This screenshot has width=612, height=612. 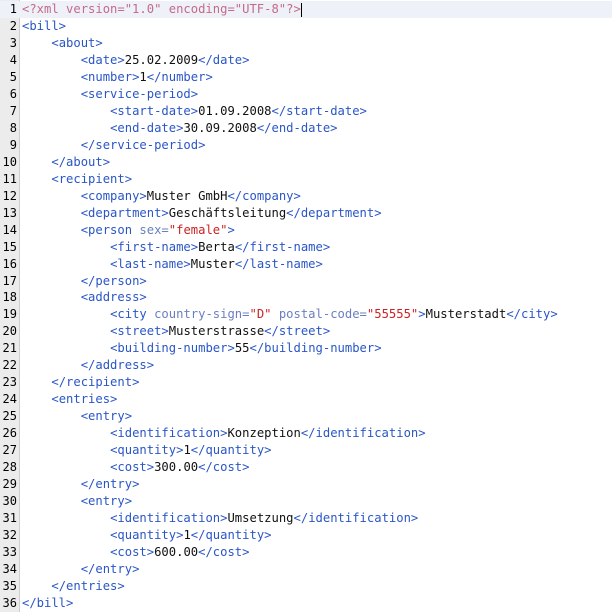 What do you see at coordinates (114, 145) in the screenshot?
I see `code-text: </service-period>` at bounding box center [114, 145].